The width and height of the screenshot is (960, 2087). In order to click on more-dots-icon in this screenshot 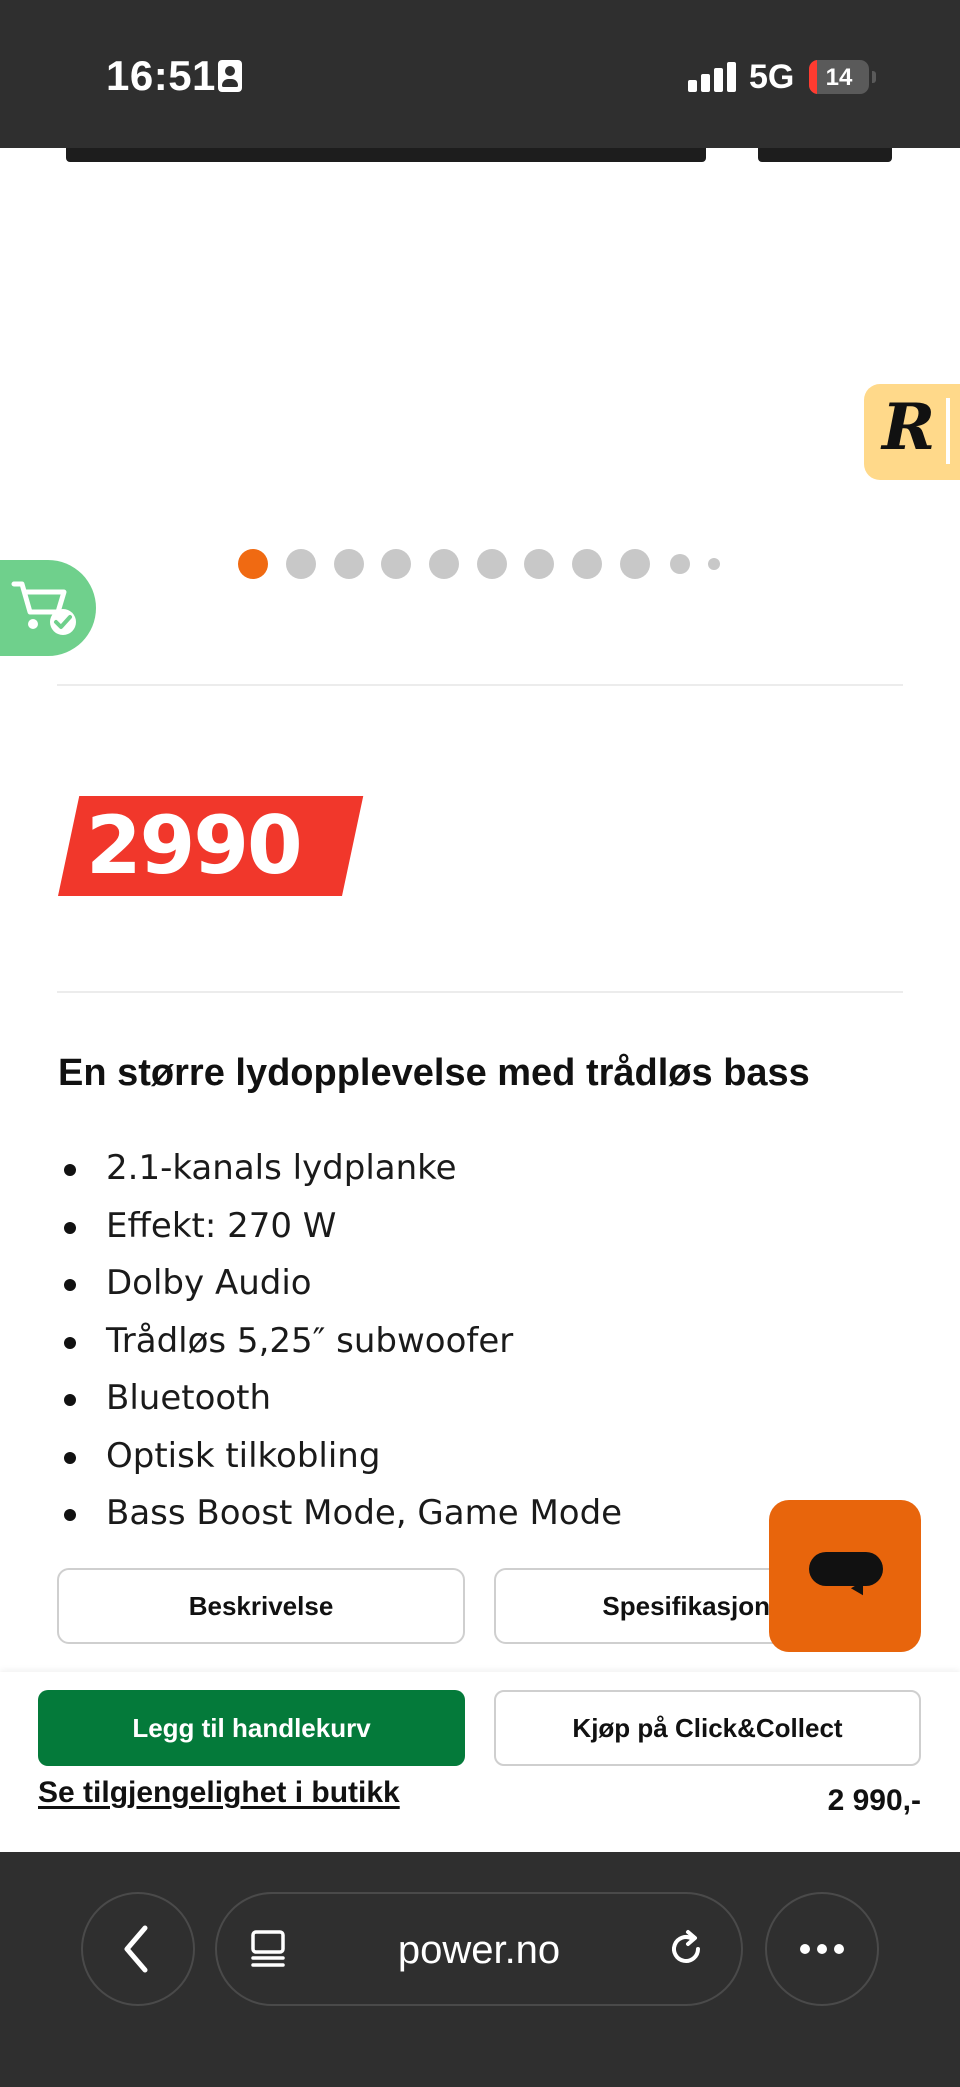, I will do `click(822, 1949)`.